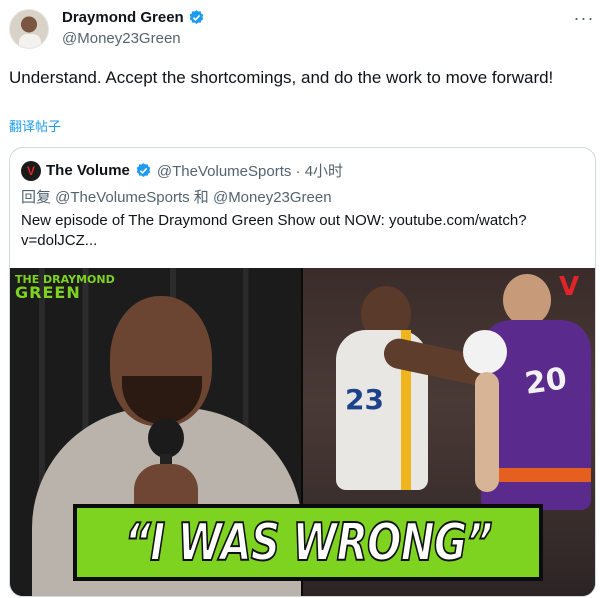 The height and width of the screenshot is (598, 600). What do you see at coordinates (31, 170) in the screenshot?
I see `volume-logo-icon: V` at bounding box center [31, 170].